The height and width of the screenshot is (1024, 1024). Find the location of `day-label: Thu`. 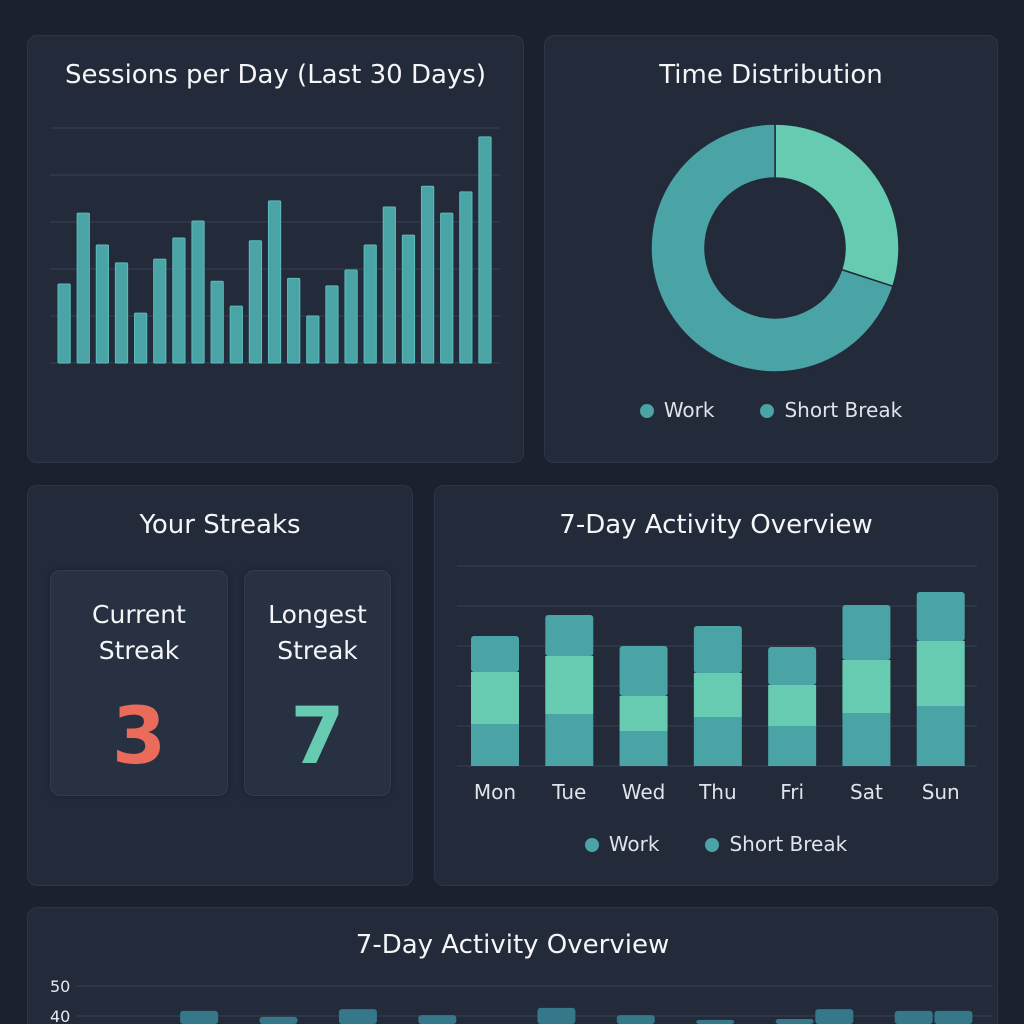

day-label: Thu is located at coordinates (717, 792).